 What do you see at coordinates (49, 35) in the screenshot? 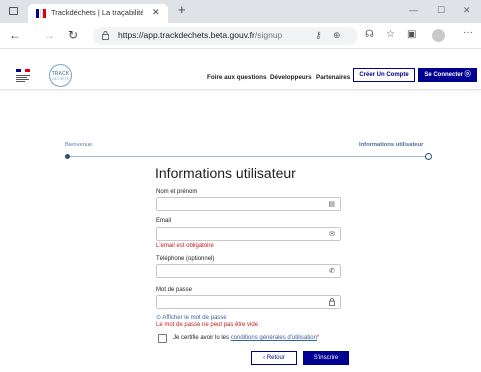
I see `forward-arrow-icon: →` at bounding box center [49, 35].